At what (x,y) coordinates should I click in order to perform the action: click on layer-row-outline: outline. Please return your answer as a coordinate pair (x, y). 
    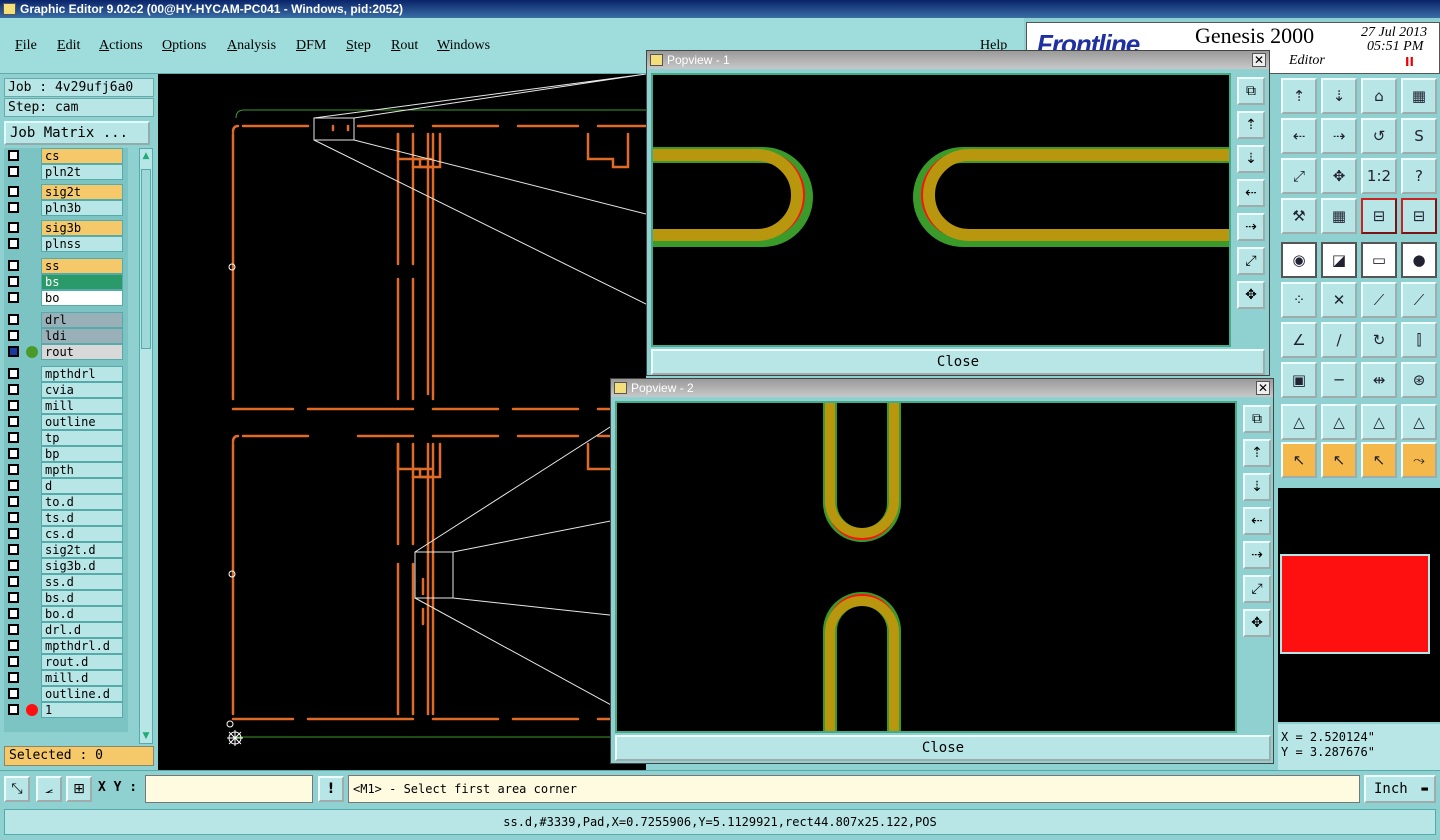
    Looking at the image, I should click on (66, 422).